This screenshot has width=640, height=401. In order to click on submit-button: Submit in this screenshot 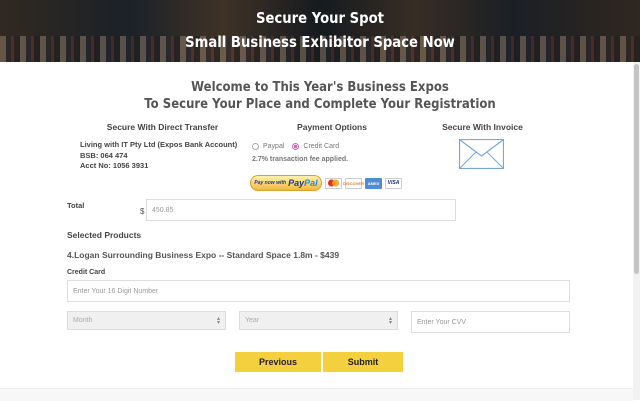, I will do `click(363, 362)`.